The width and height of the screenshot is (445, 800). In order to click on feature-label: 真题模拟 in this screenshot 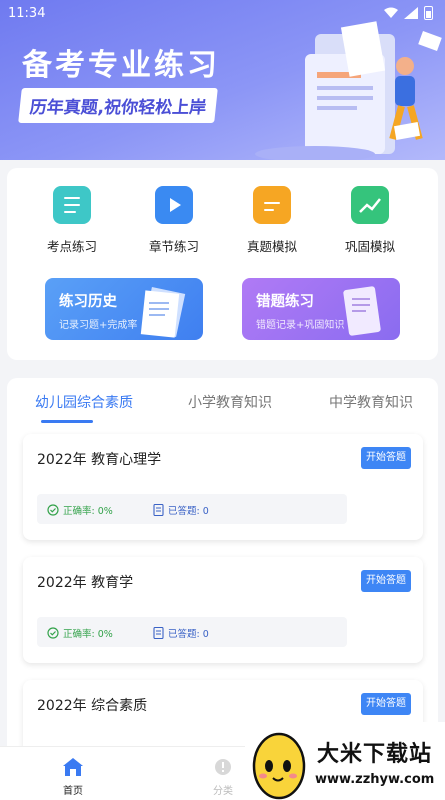, I will do `click(271, 246)`.